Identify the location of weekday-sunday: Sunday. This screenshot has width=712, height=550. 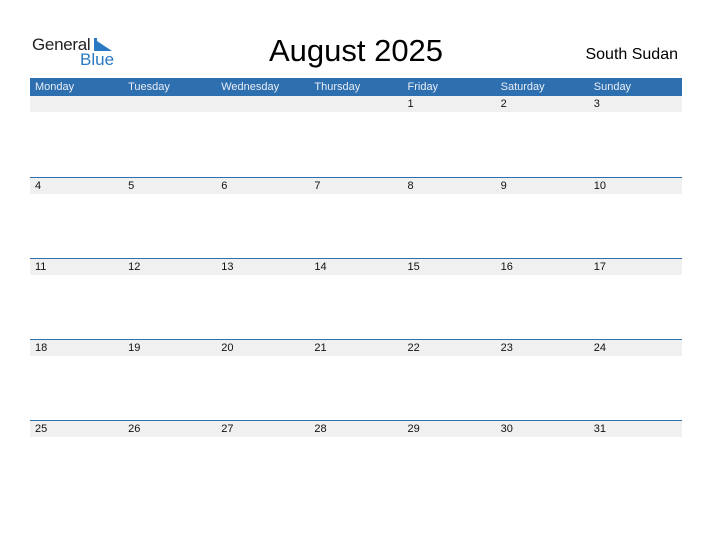
(612, 87).